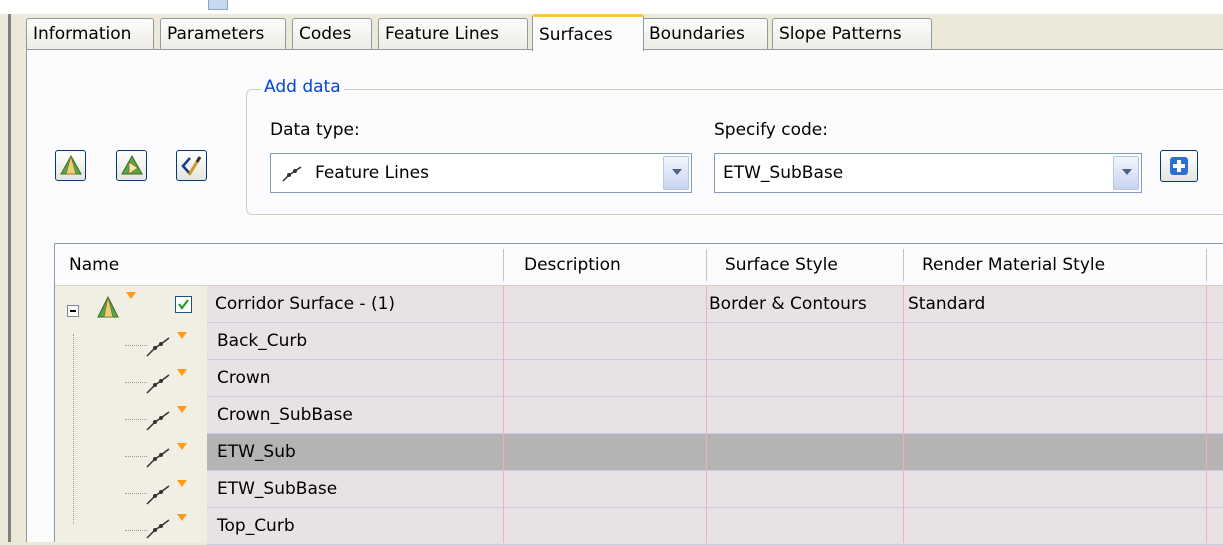 This screenshot has width=1223, height=545. Describe the element at coordinates (774, 265) in the screenshot. I see `column-header-surface-style: Surface Style` at that location.